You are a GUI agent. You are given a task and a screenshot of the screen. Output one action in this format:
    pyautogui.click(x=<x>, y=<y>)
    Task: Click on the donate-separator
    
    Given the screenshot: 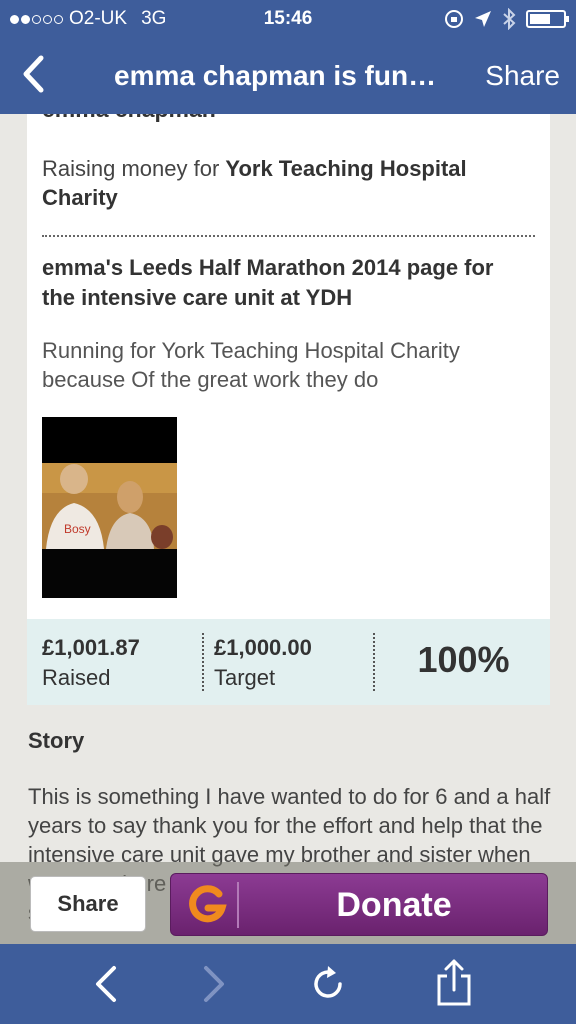 What is the action you would take?
    pyautogui.click(x=238, y=905)
    